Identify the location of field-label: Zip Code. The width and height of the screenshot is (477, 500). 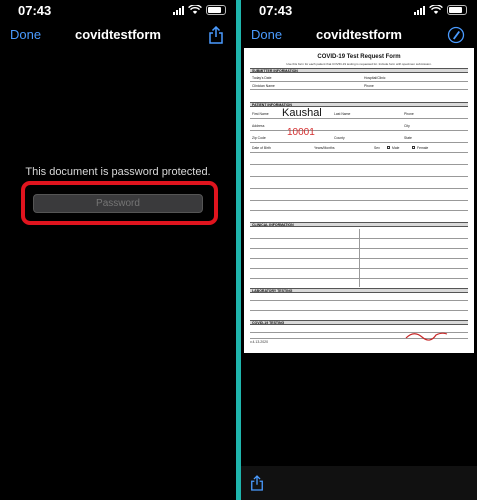
(259, 138).